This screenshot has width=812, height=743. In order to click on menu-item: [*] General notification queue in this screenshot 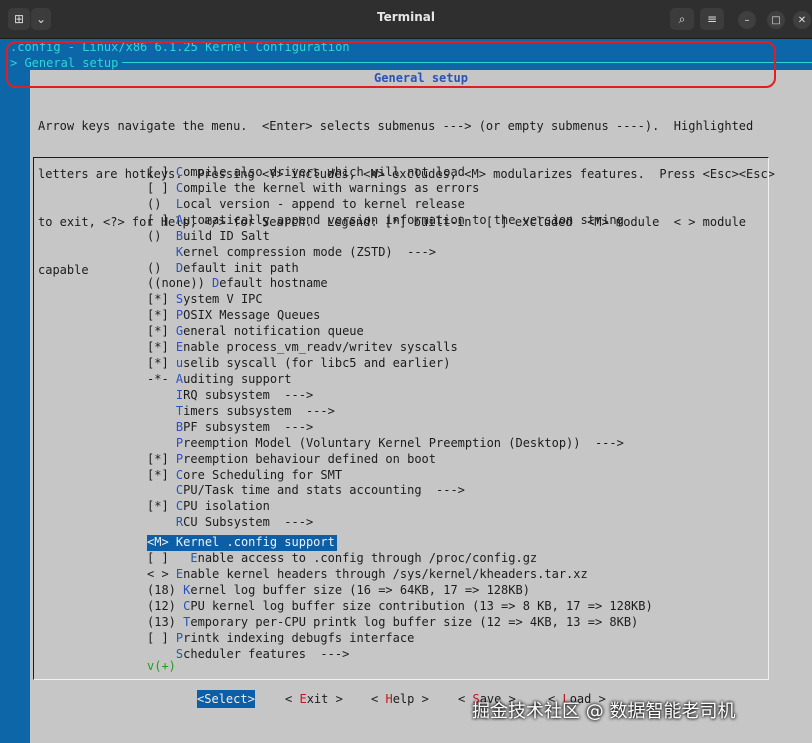, I will do `click(467, 332)`.